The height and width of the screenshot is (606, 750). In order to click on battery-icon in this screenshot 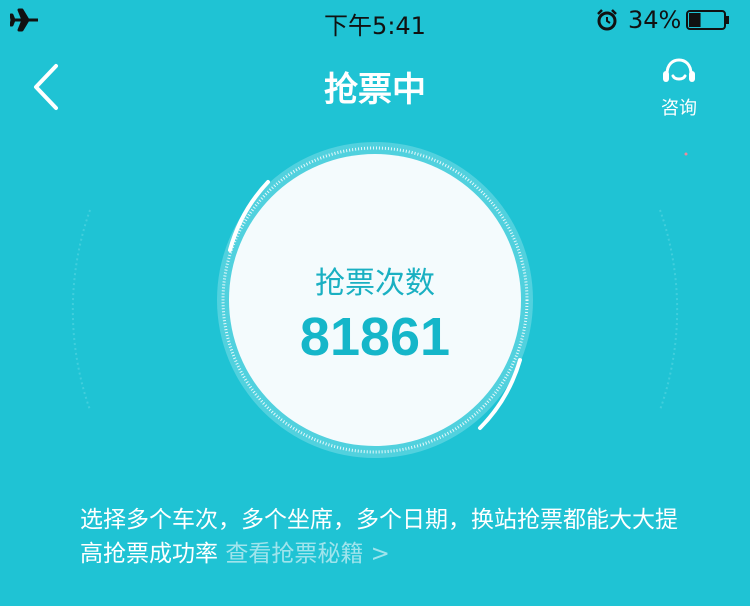, I will do `click(707, 20)`.